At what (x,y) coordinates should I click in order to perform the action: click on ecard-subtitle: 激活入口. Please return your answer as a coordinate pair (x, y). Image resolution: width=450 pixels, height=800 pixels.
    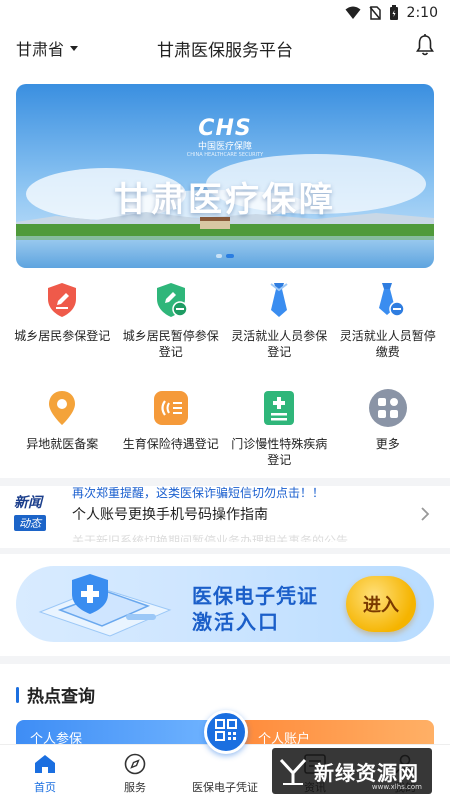
    Looking at the image, I should click on (236, 622).